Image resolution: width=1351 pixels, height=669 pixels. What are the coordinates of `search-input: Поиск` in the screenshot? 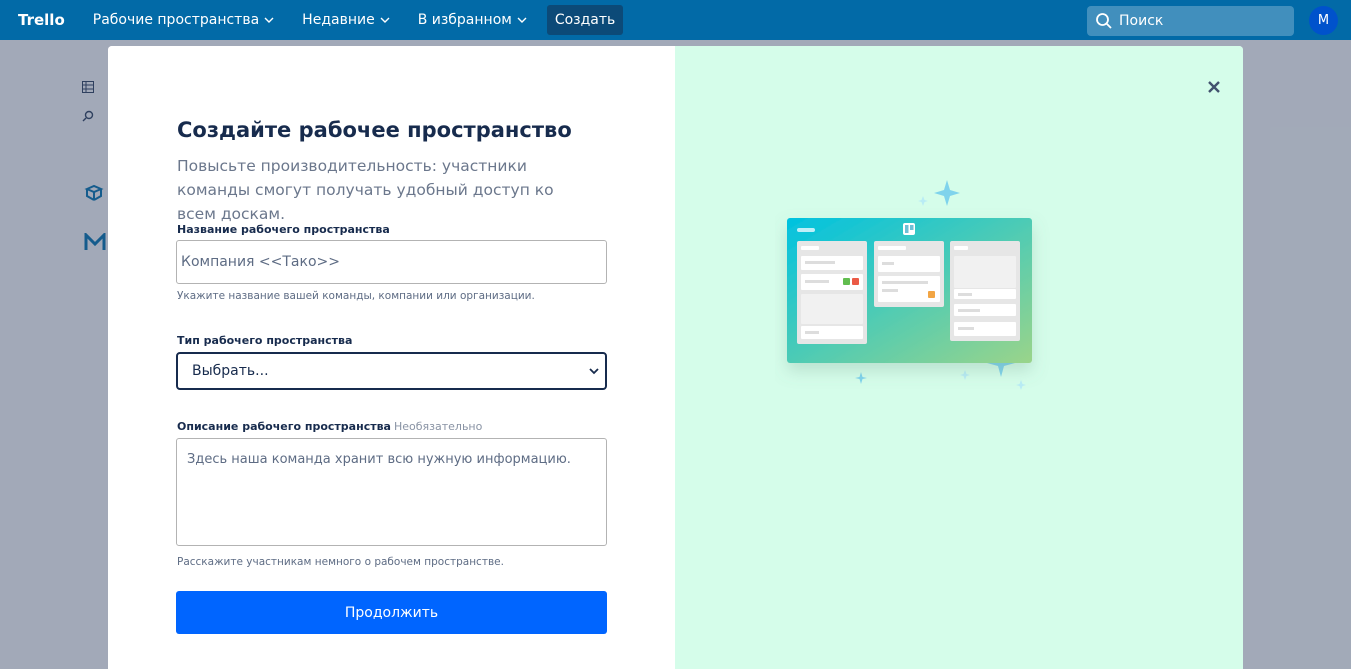 It's located at (1190, 21).